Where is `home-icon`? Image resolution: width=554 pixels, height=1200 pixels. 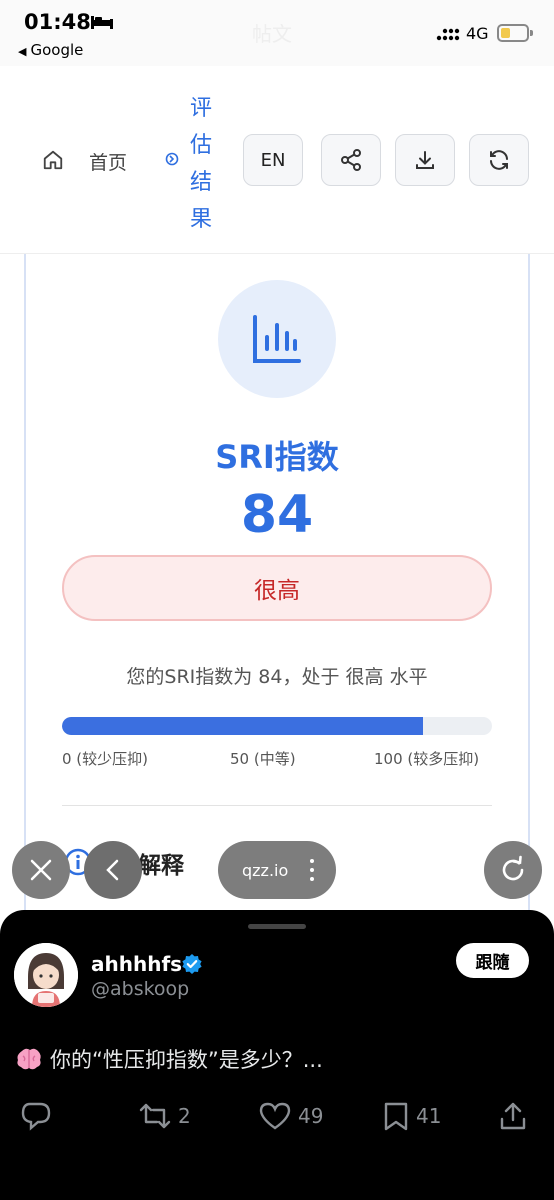 home-icon is located at coordinates (53, 160).